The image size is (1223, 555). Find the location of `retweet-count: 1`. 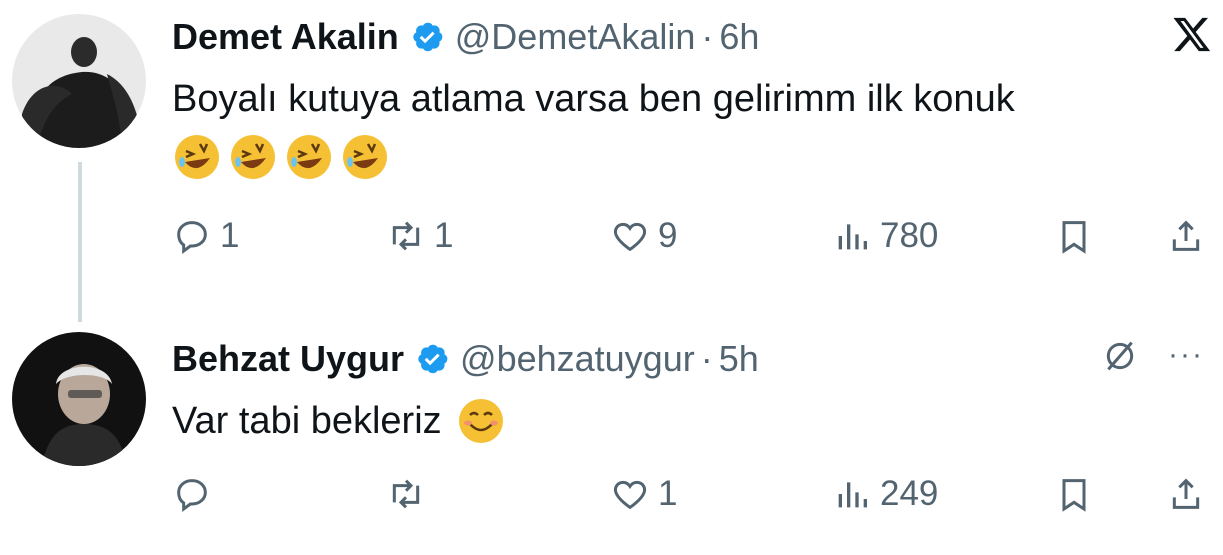

retweet-count: 1 is located at coordinates (444, 235).